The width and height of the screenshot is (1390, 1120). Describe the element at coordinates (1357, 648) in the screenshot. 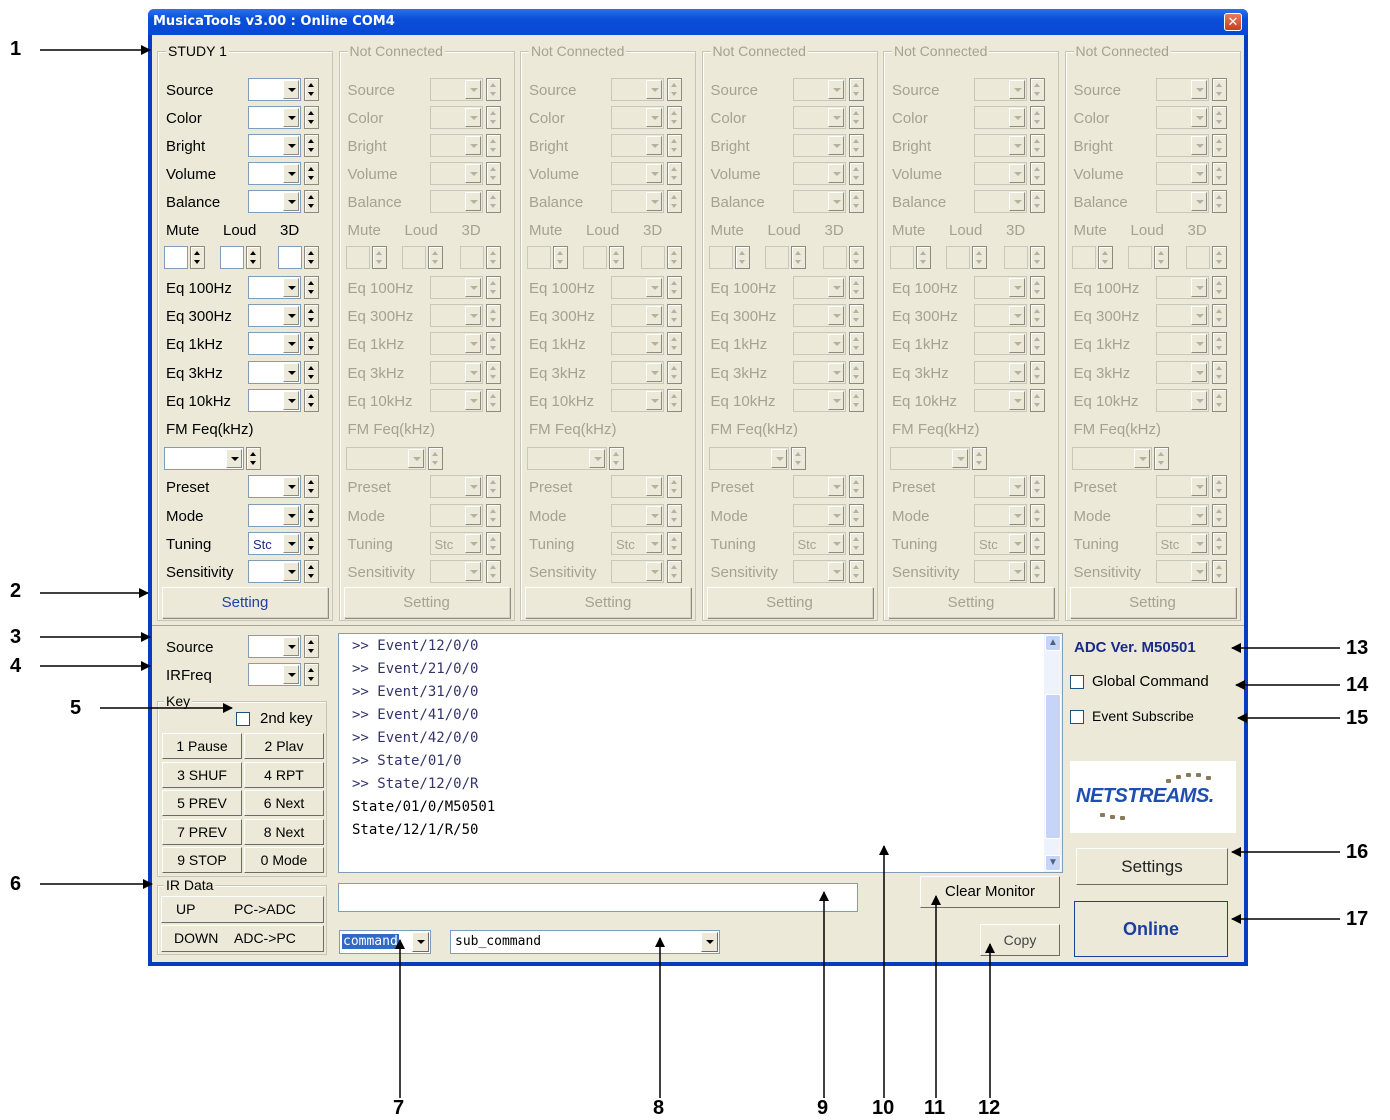

I see `callout-13: 13` at that location.